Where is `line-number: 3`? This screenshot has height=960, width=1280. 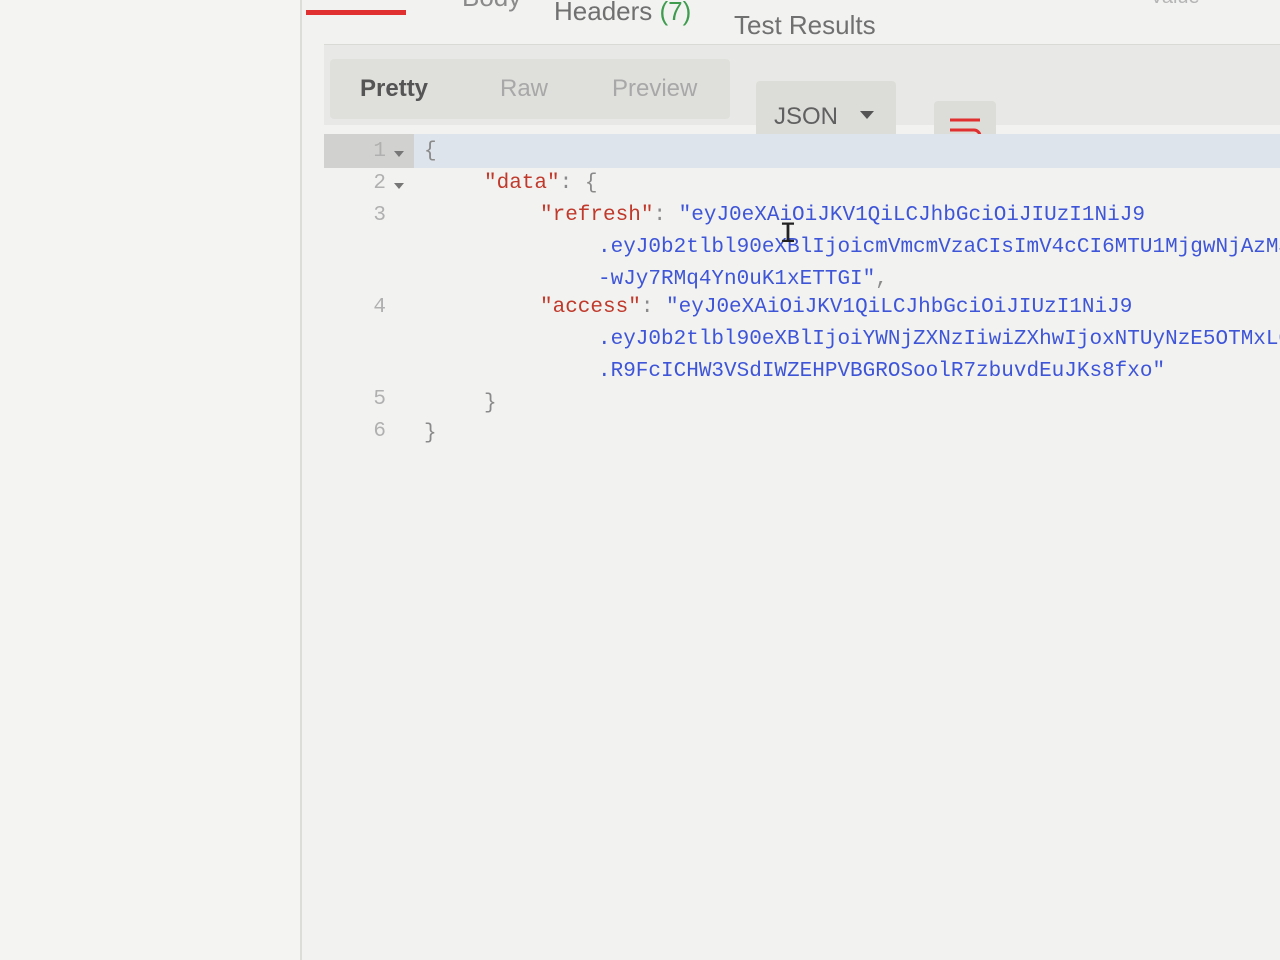
line-number: 3 is located at coordinates (379, 215).